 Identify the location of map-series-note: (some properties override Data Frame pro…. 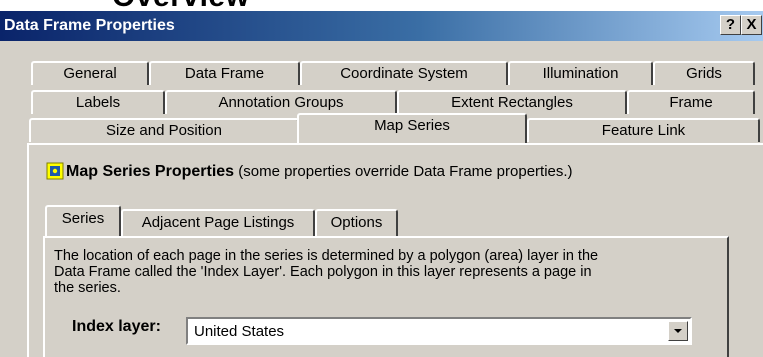
(403, 171).